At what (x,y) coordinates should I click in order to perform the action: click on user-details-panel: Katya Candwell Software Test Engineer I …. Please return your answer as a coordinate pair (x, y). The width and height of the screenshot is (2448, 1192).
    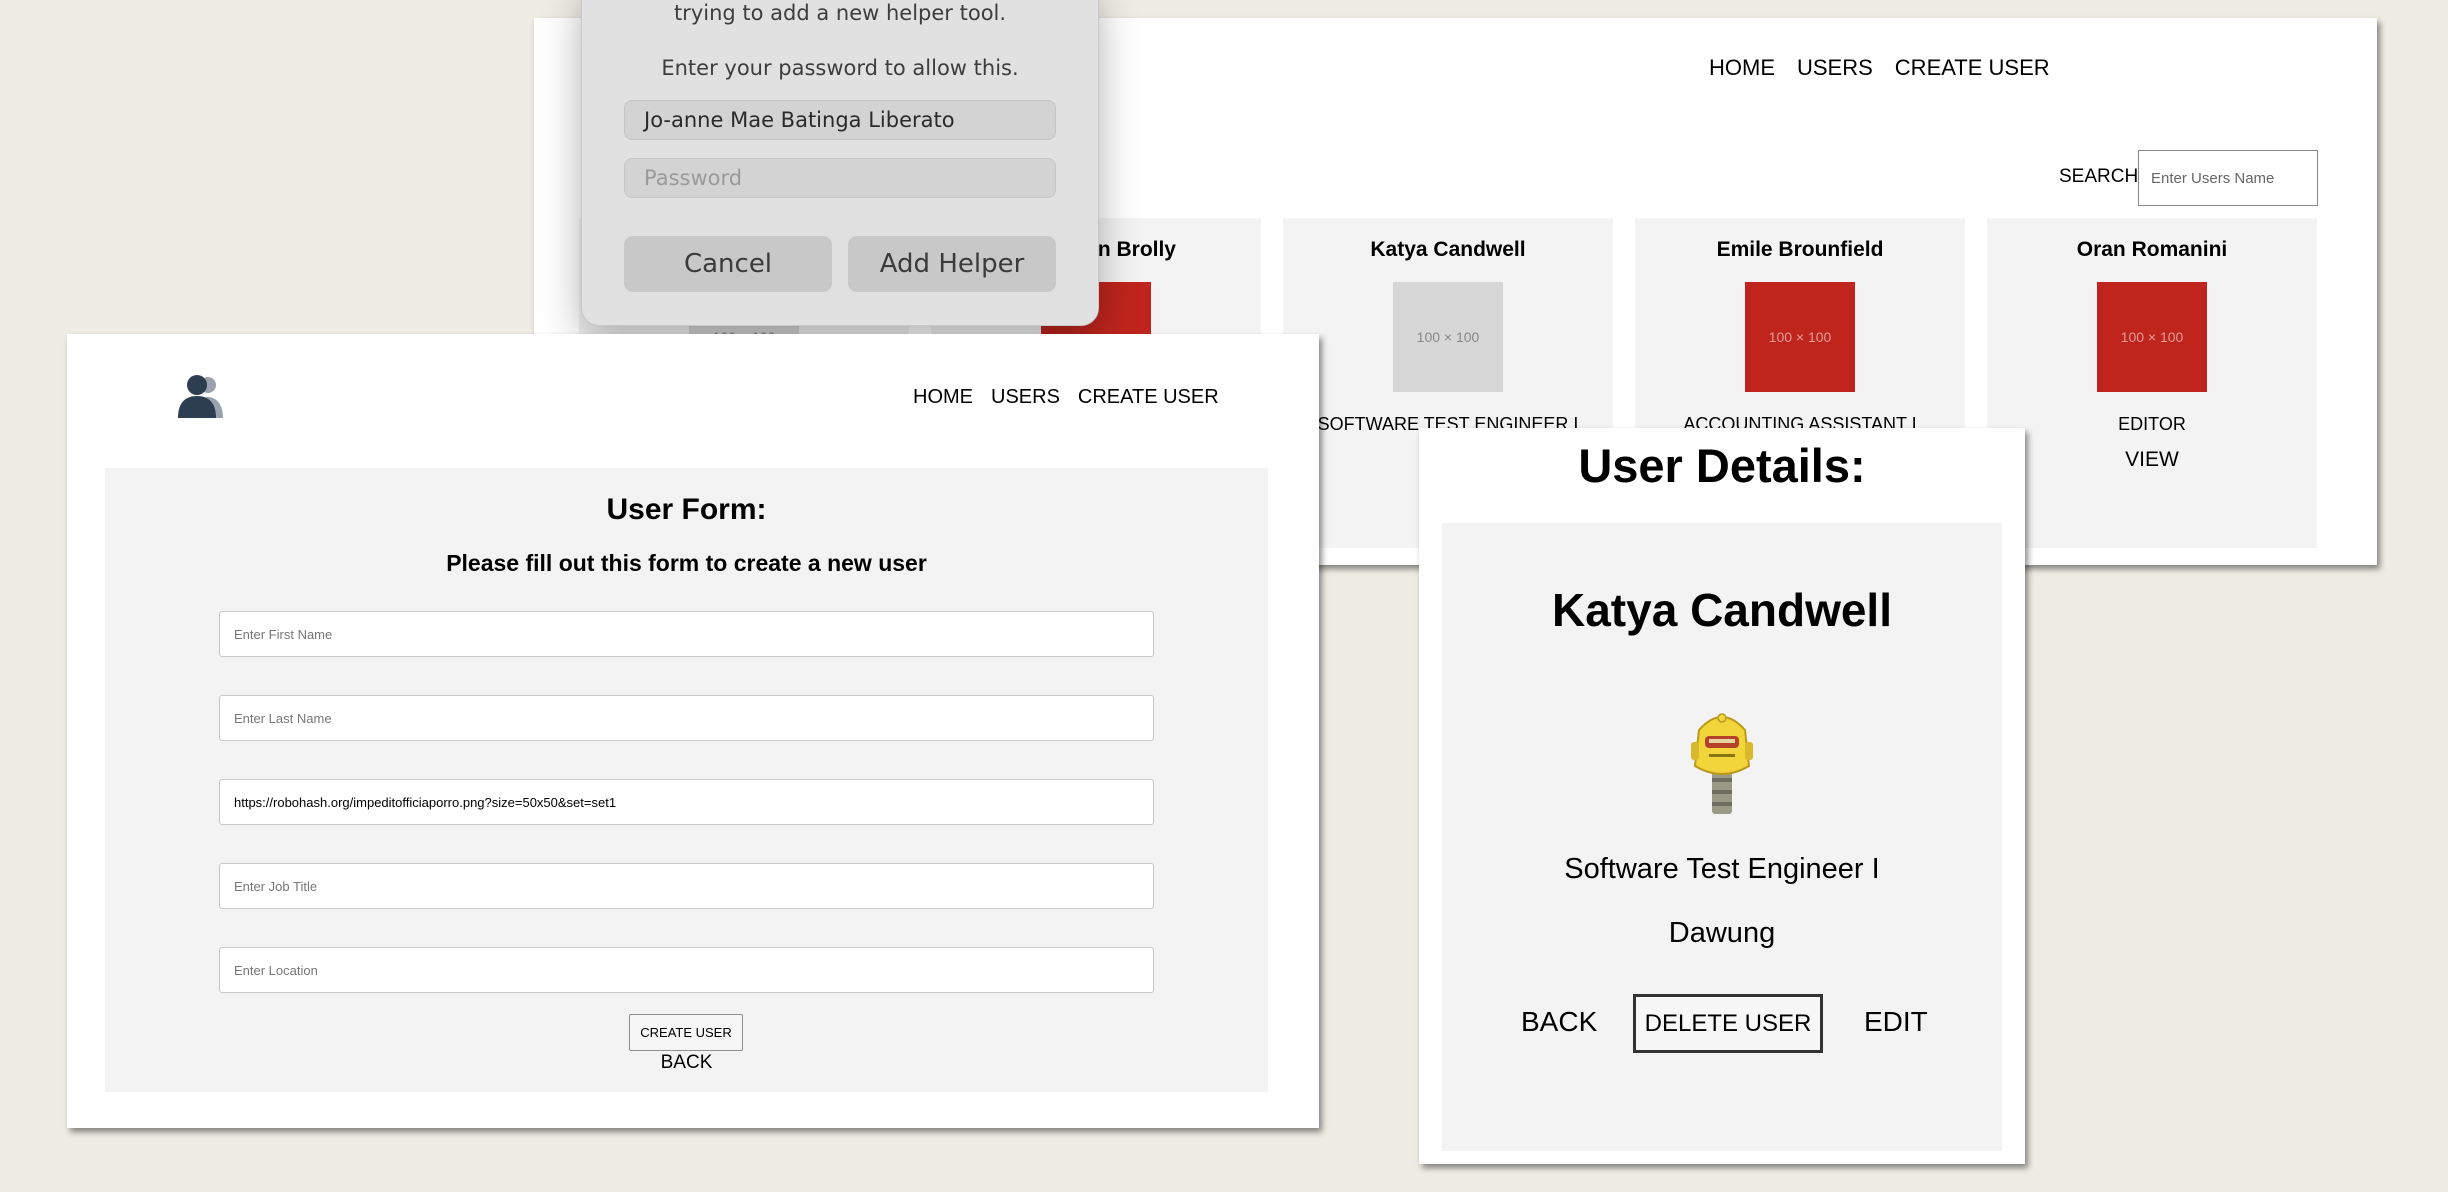
    Looking at the image, I should click on (1722, 837).